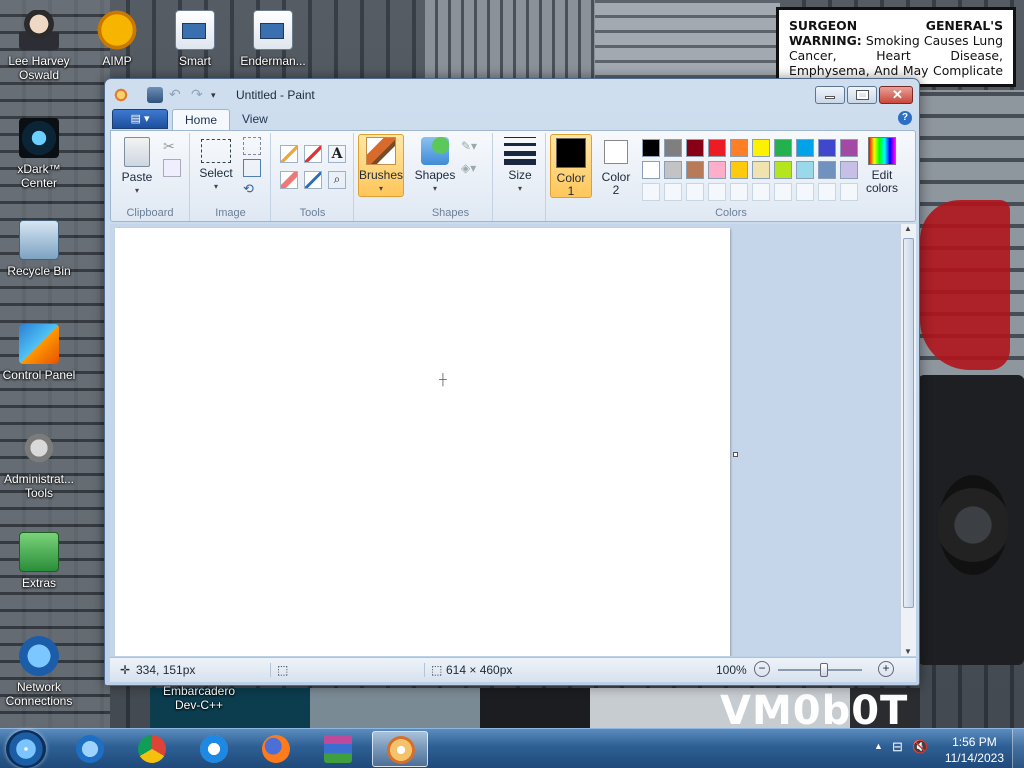 The height and width of the screenshot is (768, 1024). What do you see at coordinates (252, 168) in the screenshot?
I see `resize-icon` at bounding box center [252, 168].